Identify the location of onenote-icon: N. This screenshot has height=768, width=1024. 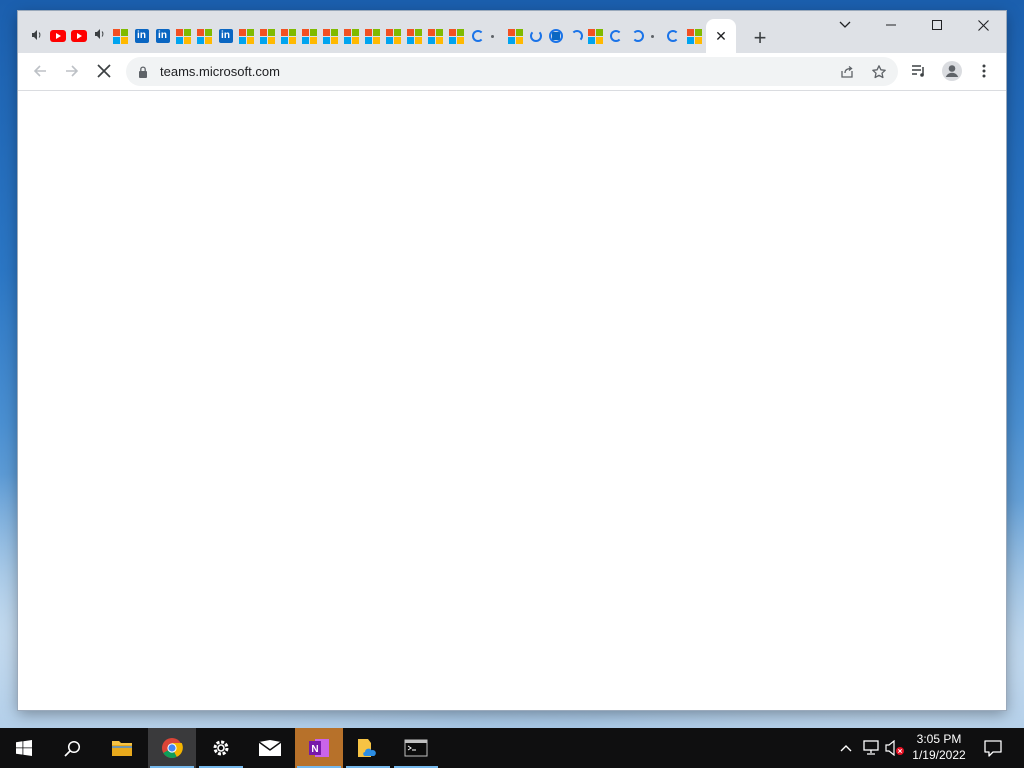
(319, 748).